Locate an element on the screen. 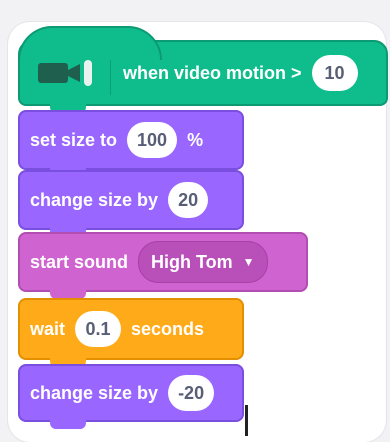  wait-block: wait 0.1 seconds is located at coordinates (131, 332).